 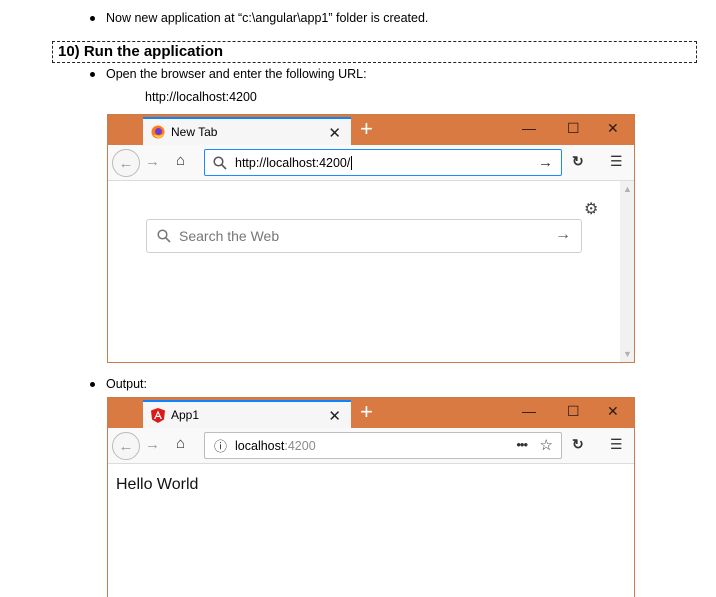 I want to click on url-bar: http://localhost:4200/ →, so click(x=383, y=162).